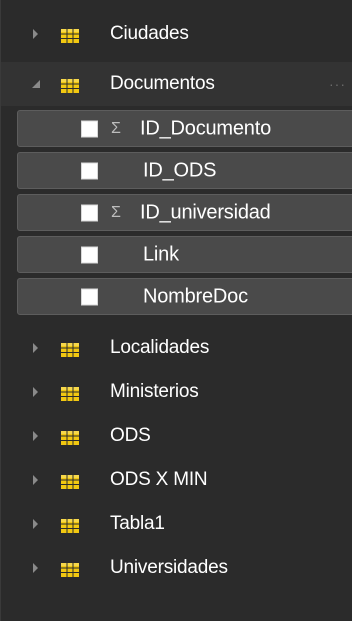 The height and width of the screenshot is (621, 352). What do you see at coordinates (160, 347) in the screenshot?
I see `table-label: Localidades` at bounding box center [160, 347].